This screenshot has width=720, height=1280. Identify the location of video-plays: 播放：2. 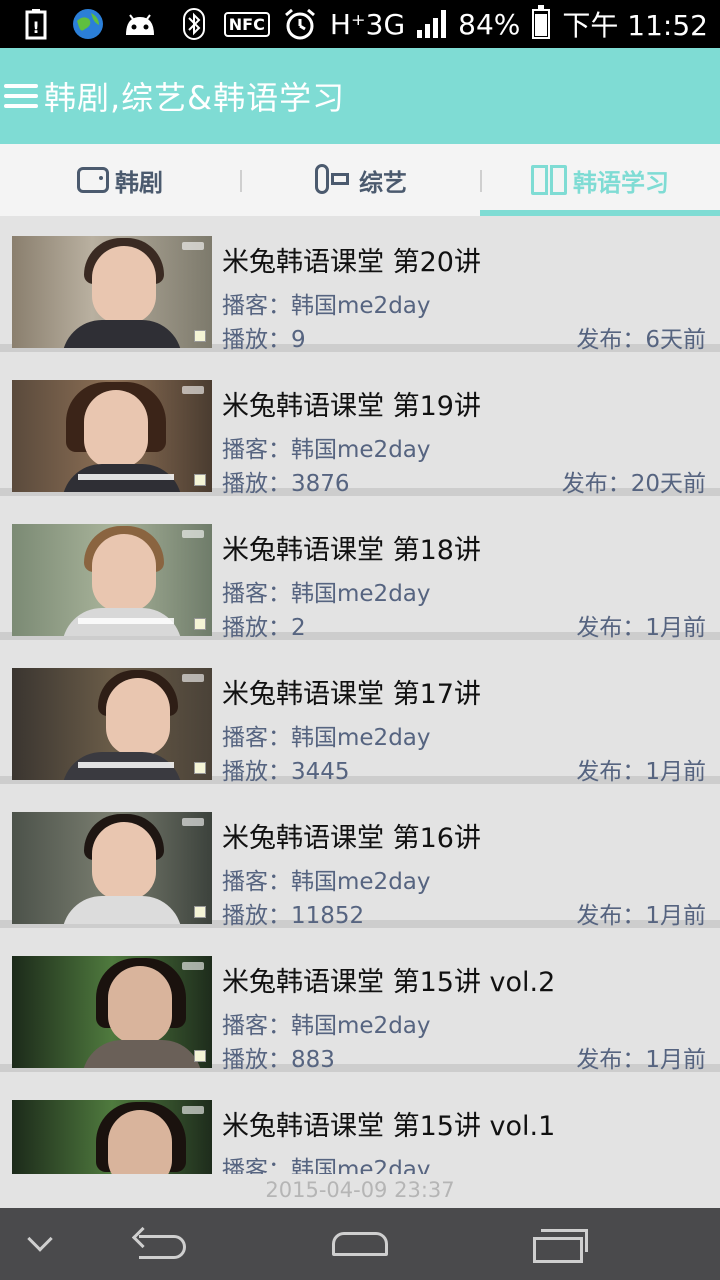
(264, 628).